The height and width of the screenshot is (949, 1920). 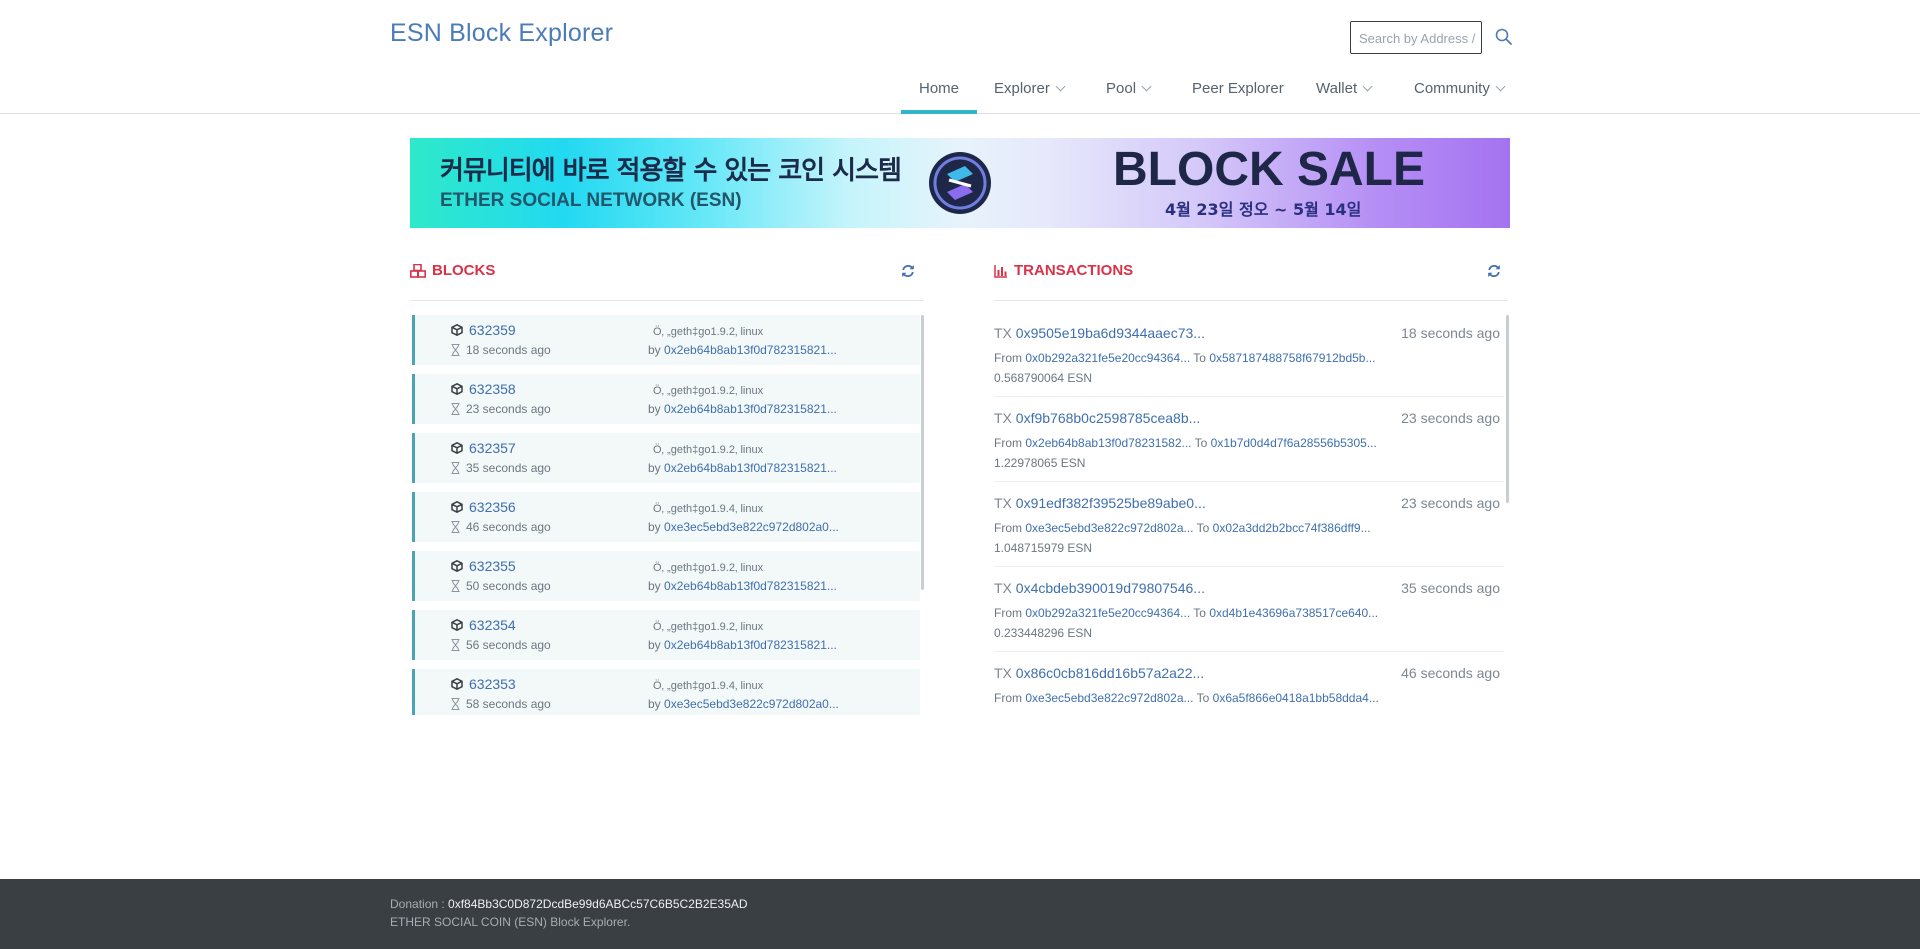 I want to click on block-age: 50 seconds ago, so click(x=501, y=586).